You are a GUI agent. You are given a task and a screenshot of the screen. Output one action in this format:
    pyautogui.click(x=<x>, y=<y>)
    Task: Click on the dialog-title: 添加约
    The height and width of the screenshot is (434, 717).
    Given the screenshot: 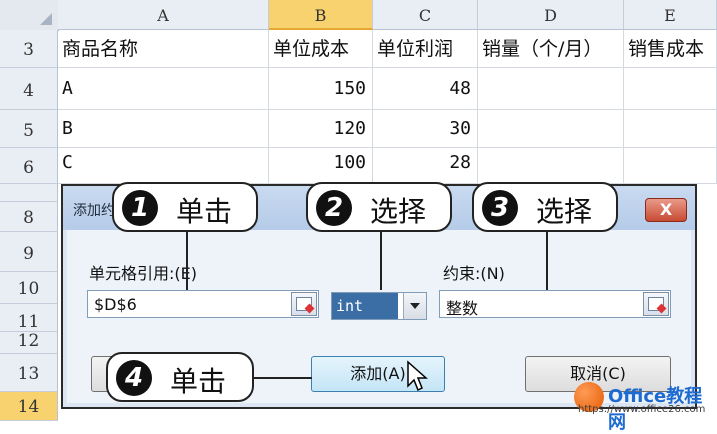 What is the action you would take?
    pyautogui.click(x=94, y=211)
    